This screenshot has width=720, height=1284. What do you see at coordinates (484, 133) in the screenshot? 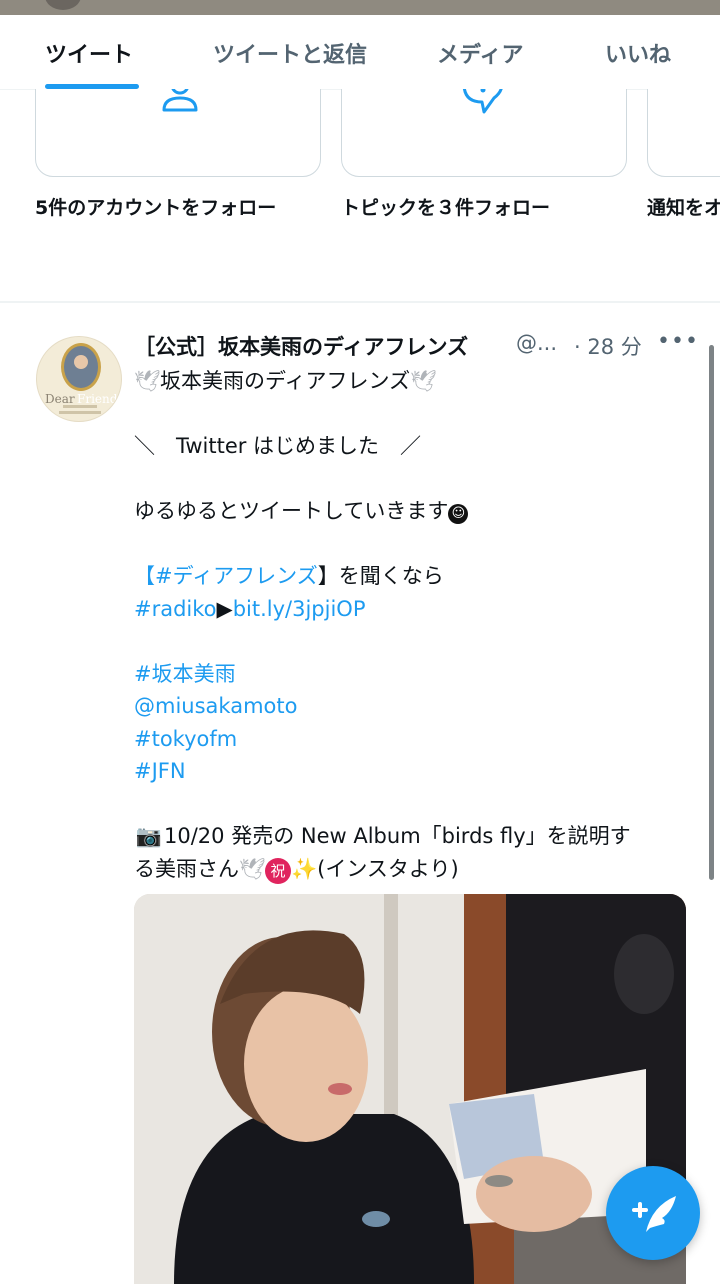
I see `follow-topics-card` at bounding box center [484, 133].